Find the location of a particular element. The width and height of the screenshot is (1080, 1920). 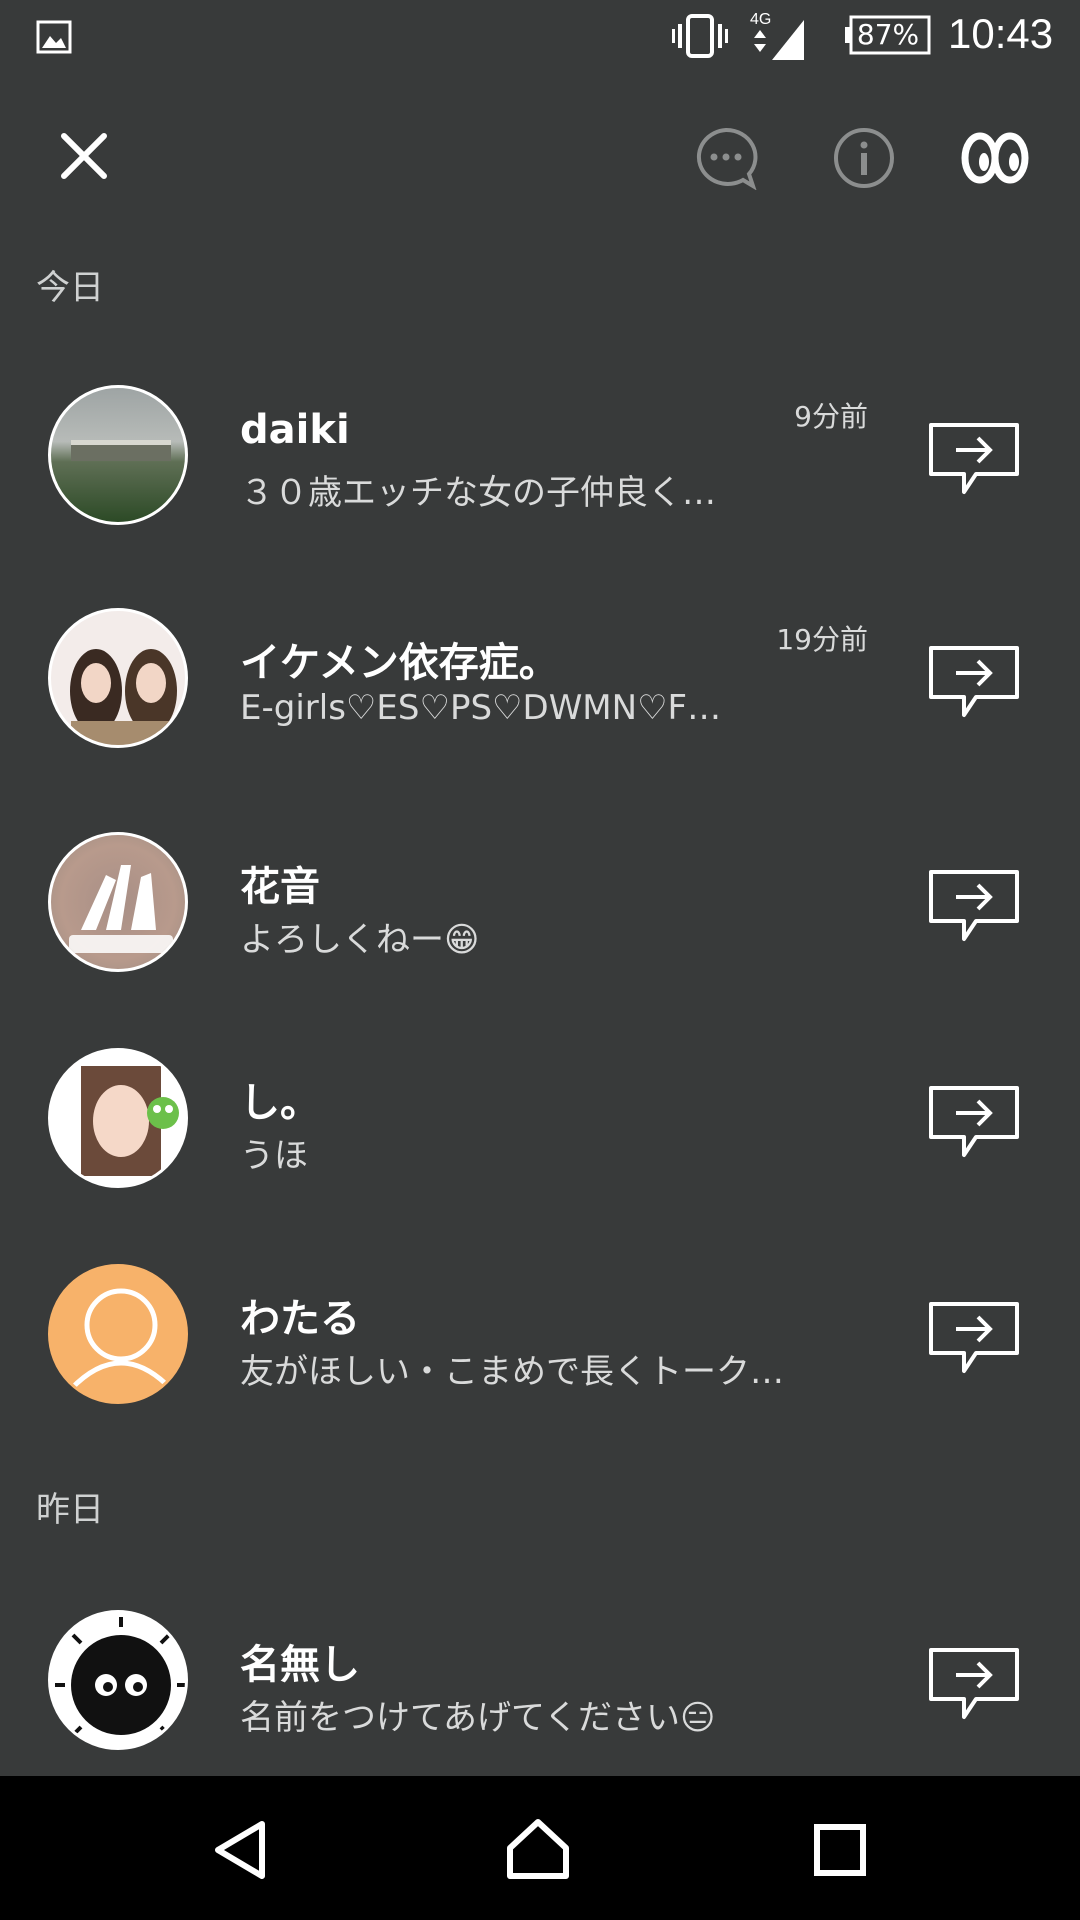

last-message: うほ is located at coordinates (274, 1156).